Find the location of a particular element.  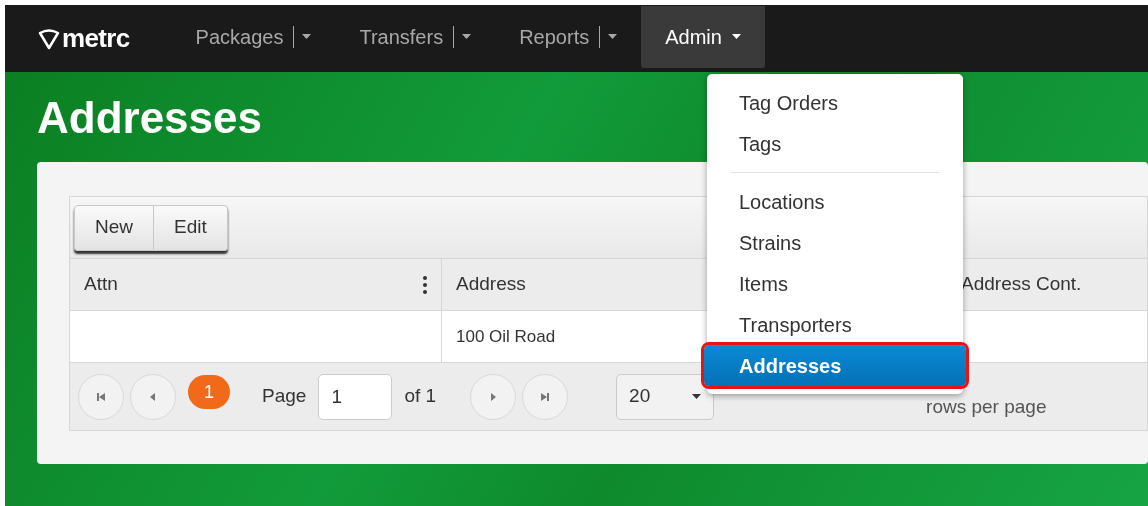

first-page-icon is located at coordinates (101, 396).